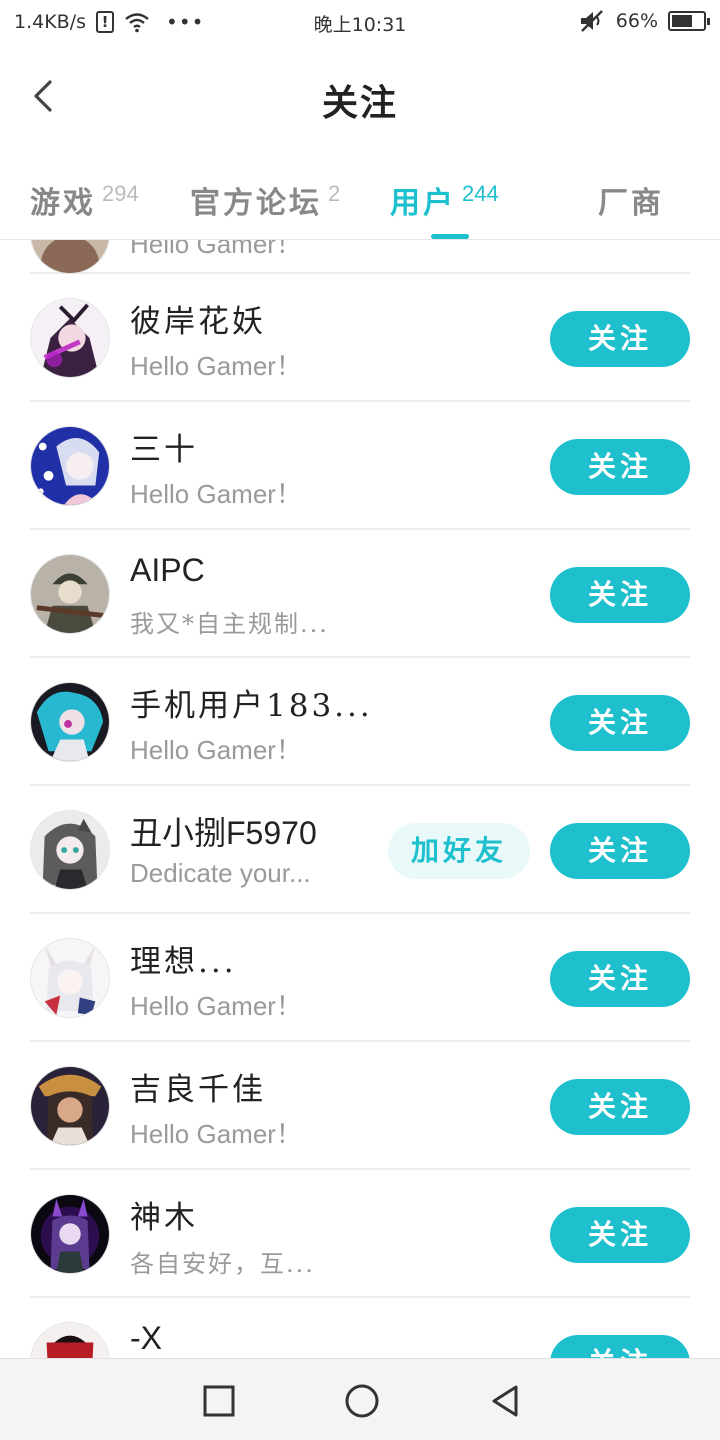 This screenshot has height=1440, width=720. Describe the element at coordinates (631, 203) in the screenshot. I see `tab-label: 厂商` at that location.